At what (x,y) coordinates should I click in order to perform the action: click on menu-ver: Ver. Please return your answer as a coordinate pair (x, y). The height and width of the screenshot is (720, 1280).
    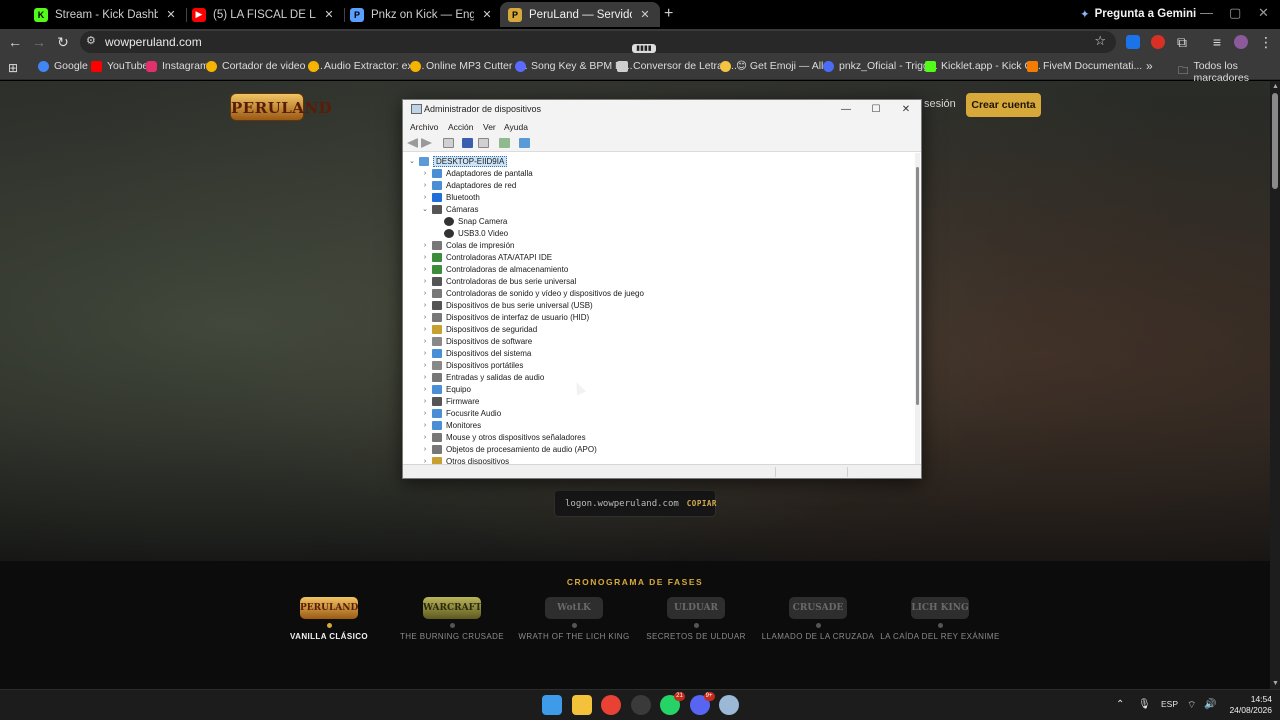
    Looking at the image, I should click on (489, 127).